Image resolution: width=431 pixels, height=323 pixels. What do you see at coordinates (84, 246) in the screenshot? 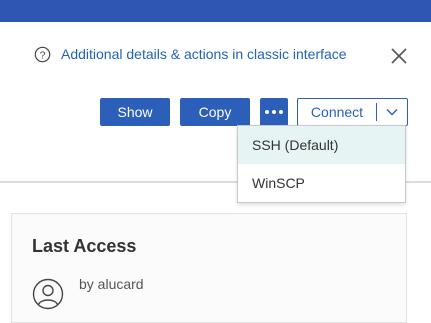
I see `last-access-title: Last Access` at bounding box center [84, 246].